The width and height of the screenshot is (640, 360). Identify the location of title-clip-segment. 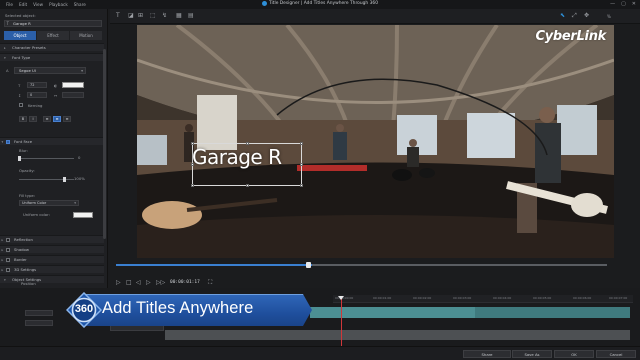
(552, 312).